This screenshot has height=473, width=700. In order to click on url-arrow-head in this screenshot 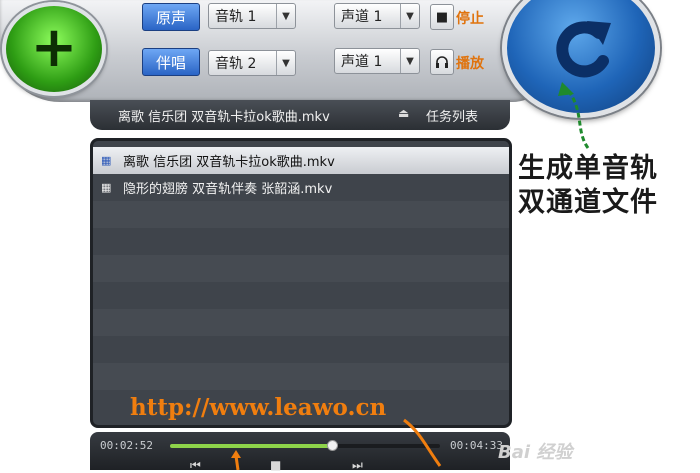, I will do `click(236, 454)`.